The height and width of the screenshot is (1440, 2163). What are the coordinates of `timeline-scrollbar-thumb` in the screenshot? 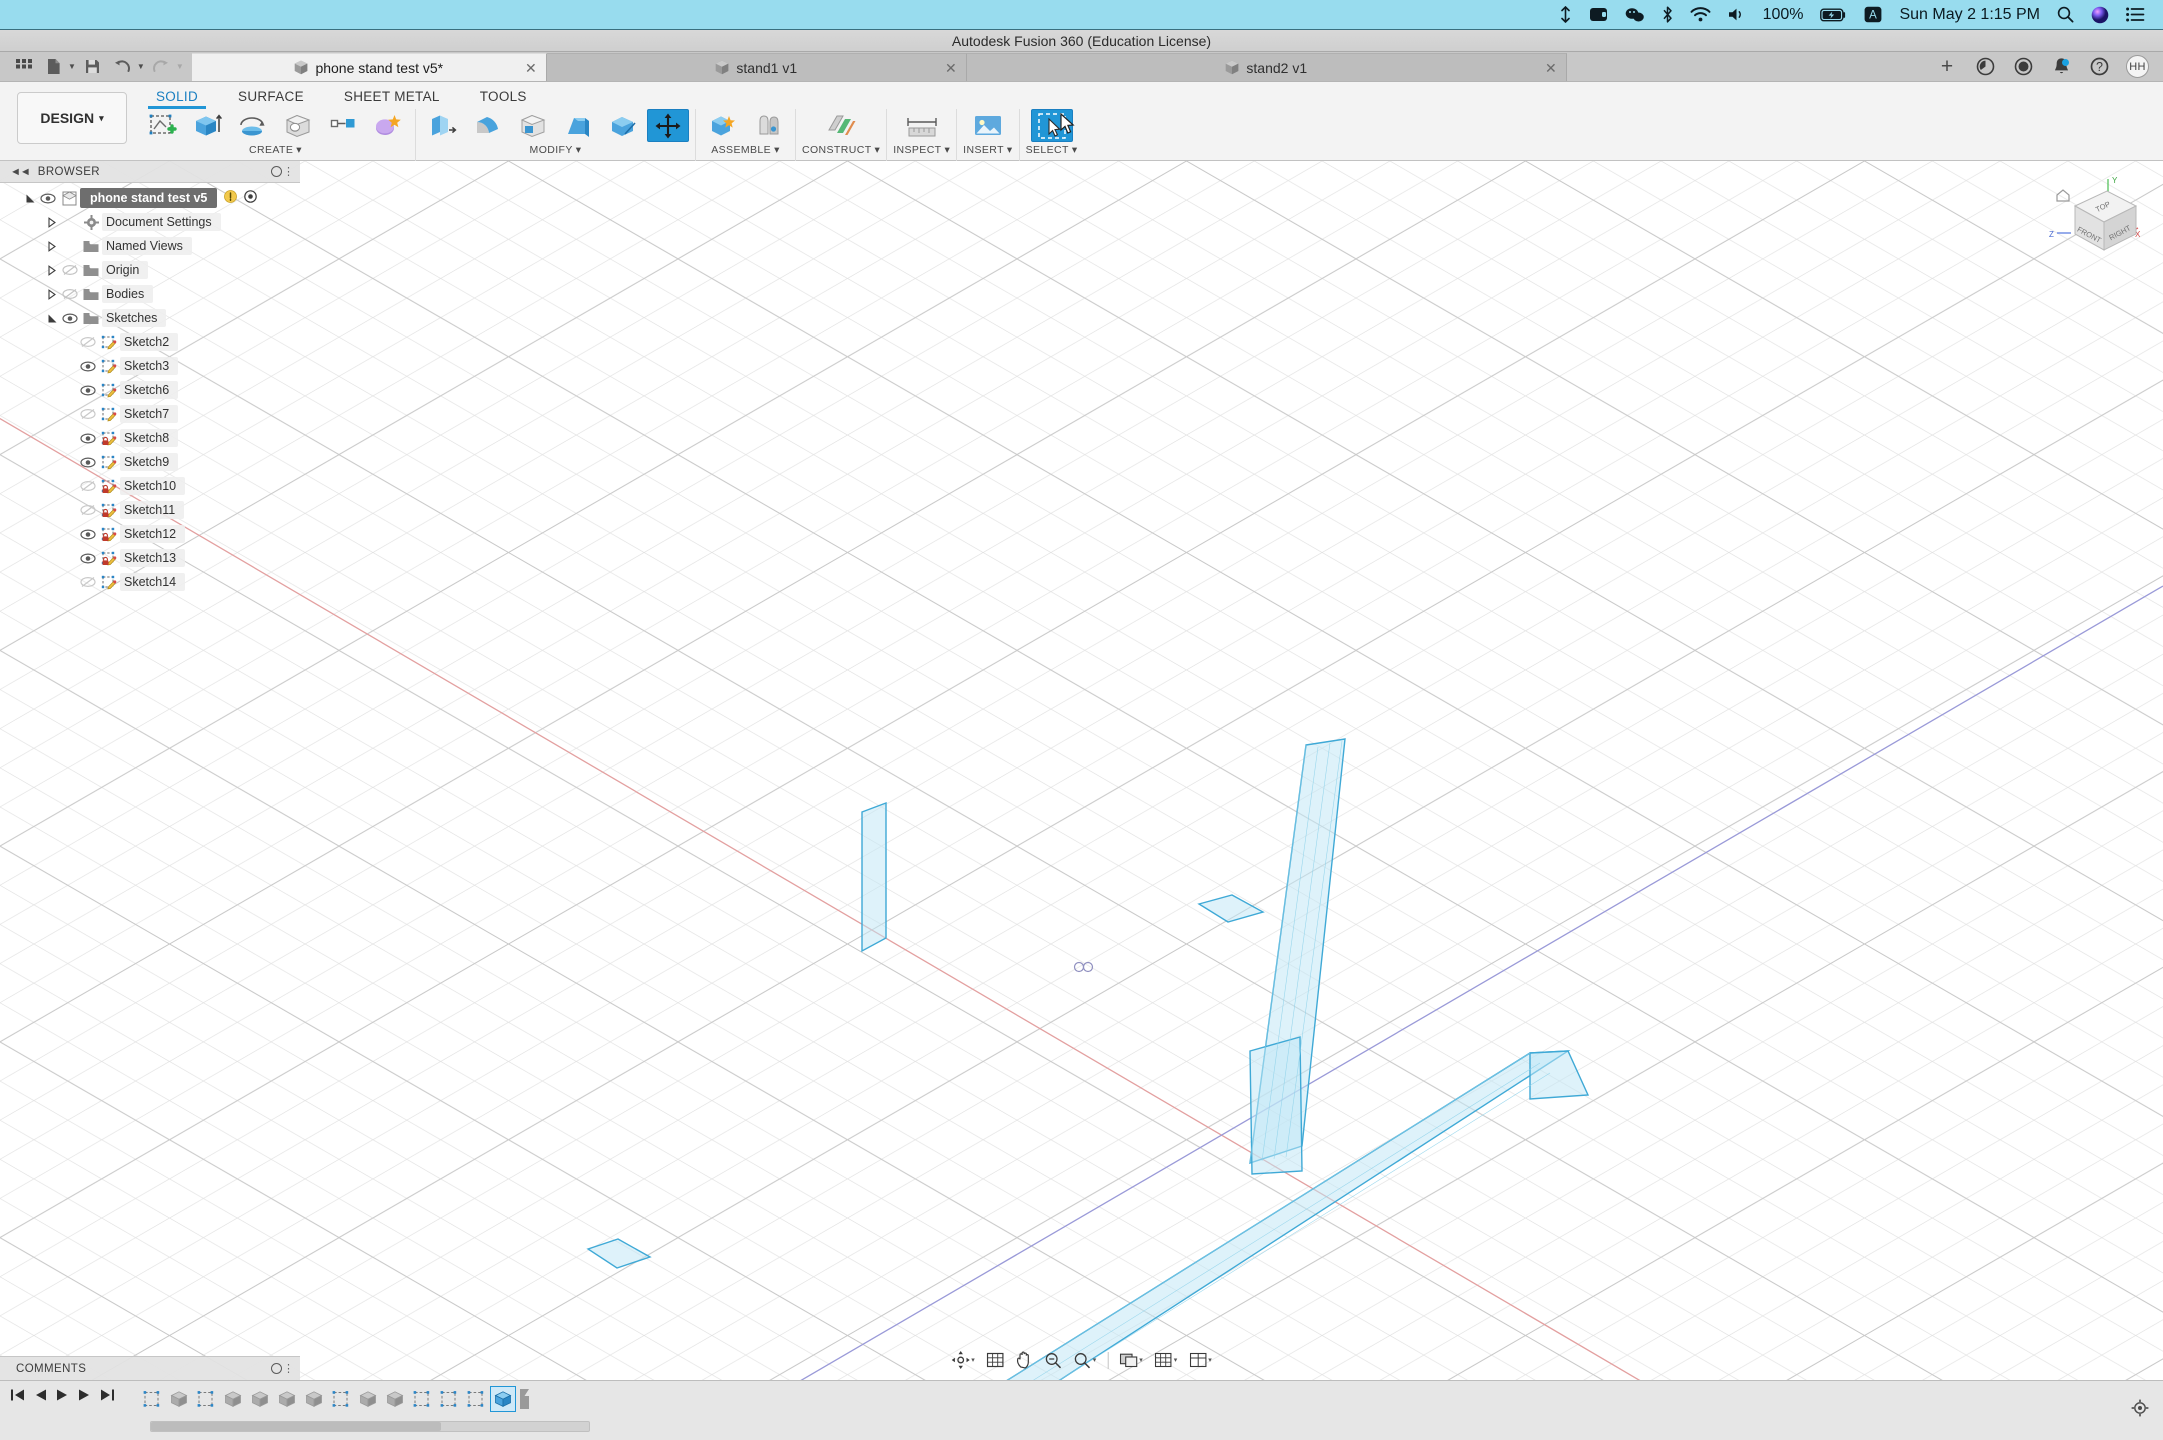 It's located at (296, 1426).